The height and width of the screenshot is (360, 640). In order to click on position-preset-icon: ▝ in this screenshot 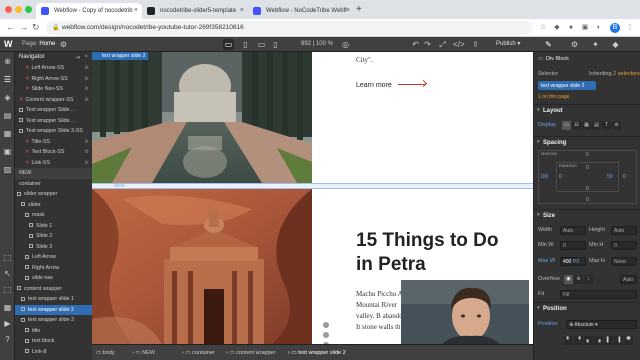, I will do `click(578, 340)`.